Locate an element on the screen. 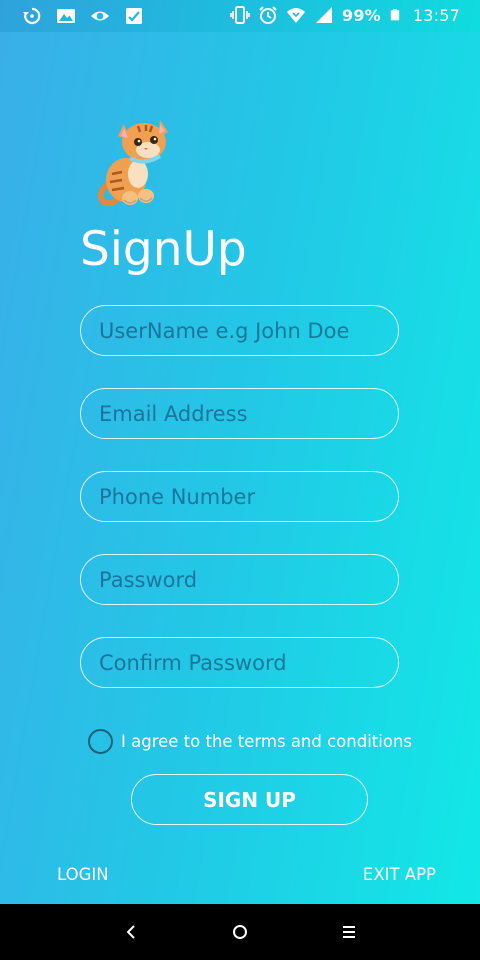 This screenshot has height=960, width=480. password-field-container is located at coordinates (239, 579).